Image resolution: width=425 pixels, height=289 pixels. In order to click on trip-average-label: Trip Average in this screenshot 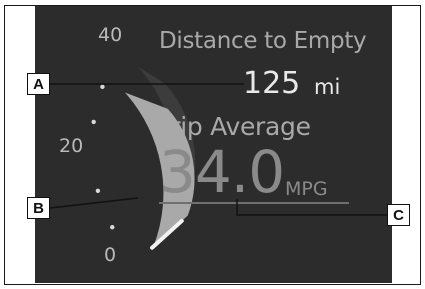, I will do `click(235, 126)`.